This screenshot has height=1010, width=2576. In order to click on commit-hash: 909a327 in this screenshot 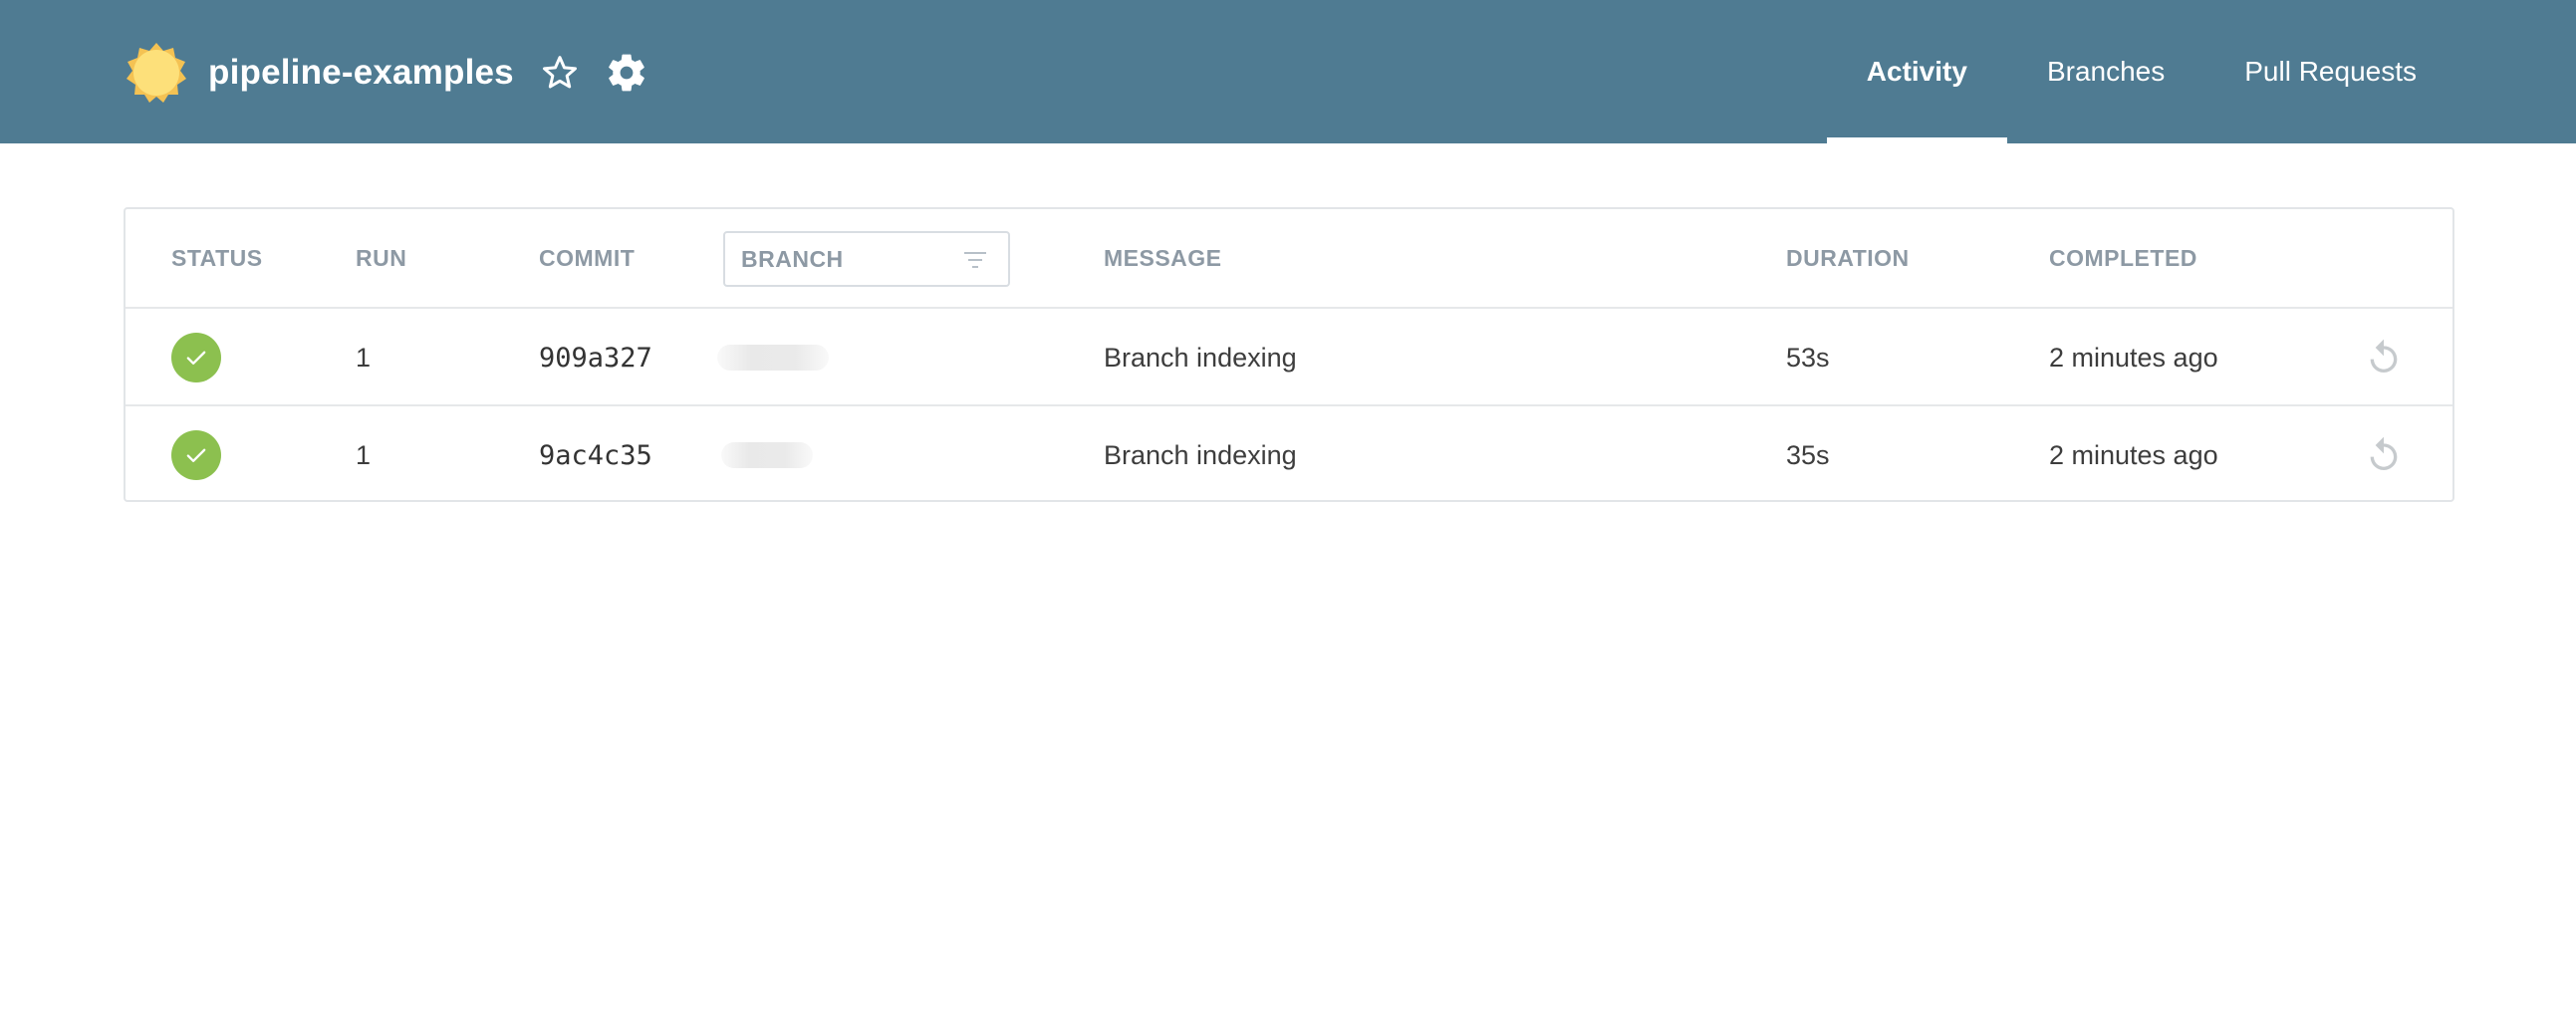, I will do `click(595, 357)`.